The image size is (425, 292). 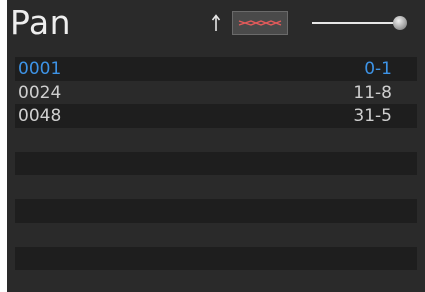 I want to click on slider-track, so click(x=358, y=23).